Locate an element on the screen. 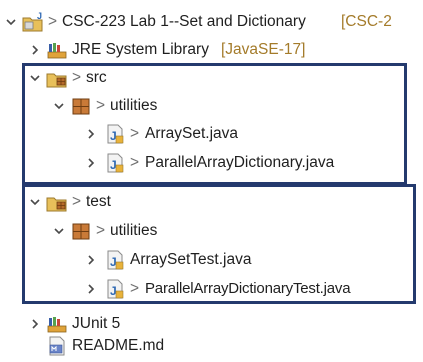  arrayset-decorator: > is located at coordinates (135, 133).